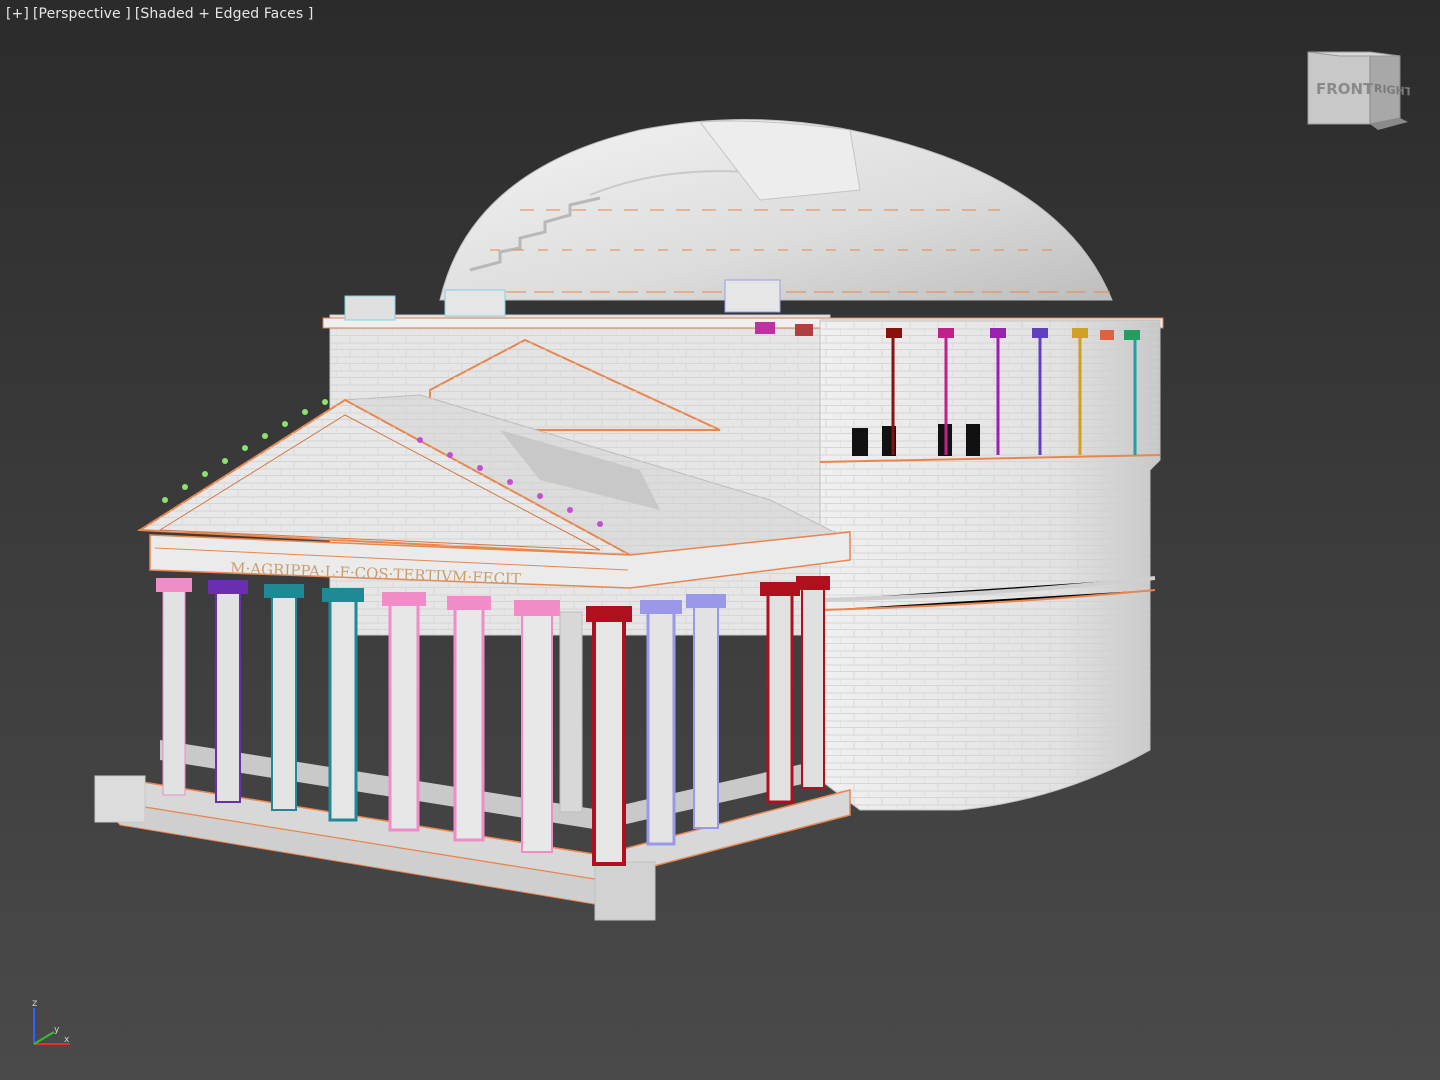  What do you see at coordinates (34, 1003) in the screenshot?
I see `z-axis-label: z` at bounding box center [34, 1003].